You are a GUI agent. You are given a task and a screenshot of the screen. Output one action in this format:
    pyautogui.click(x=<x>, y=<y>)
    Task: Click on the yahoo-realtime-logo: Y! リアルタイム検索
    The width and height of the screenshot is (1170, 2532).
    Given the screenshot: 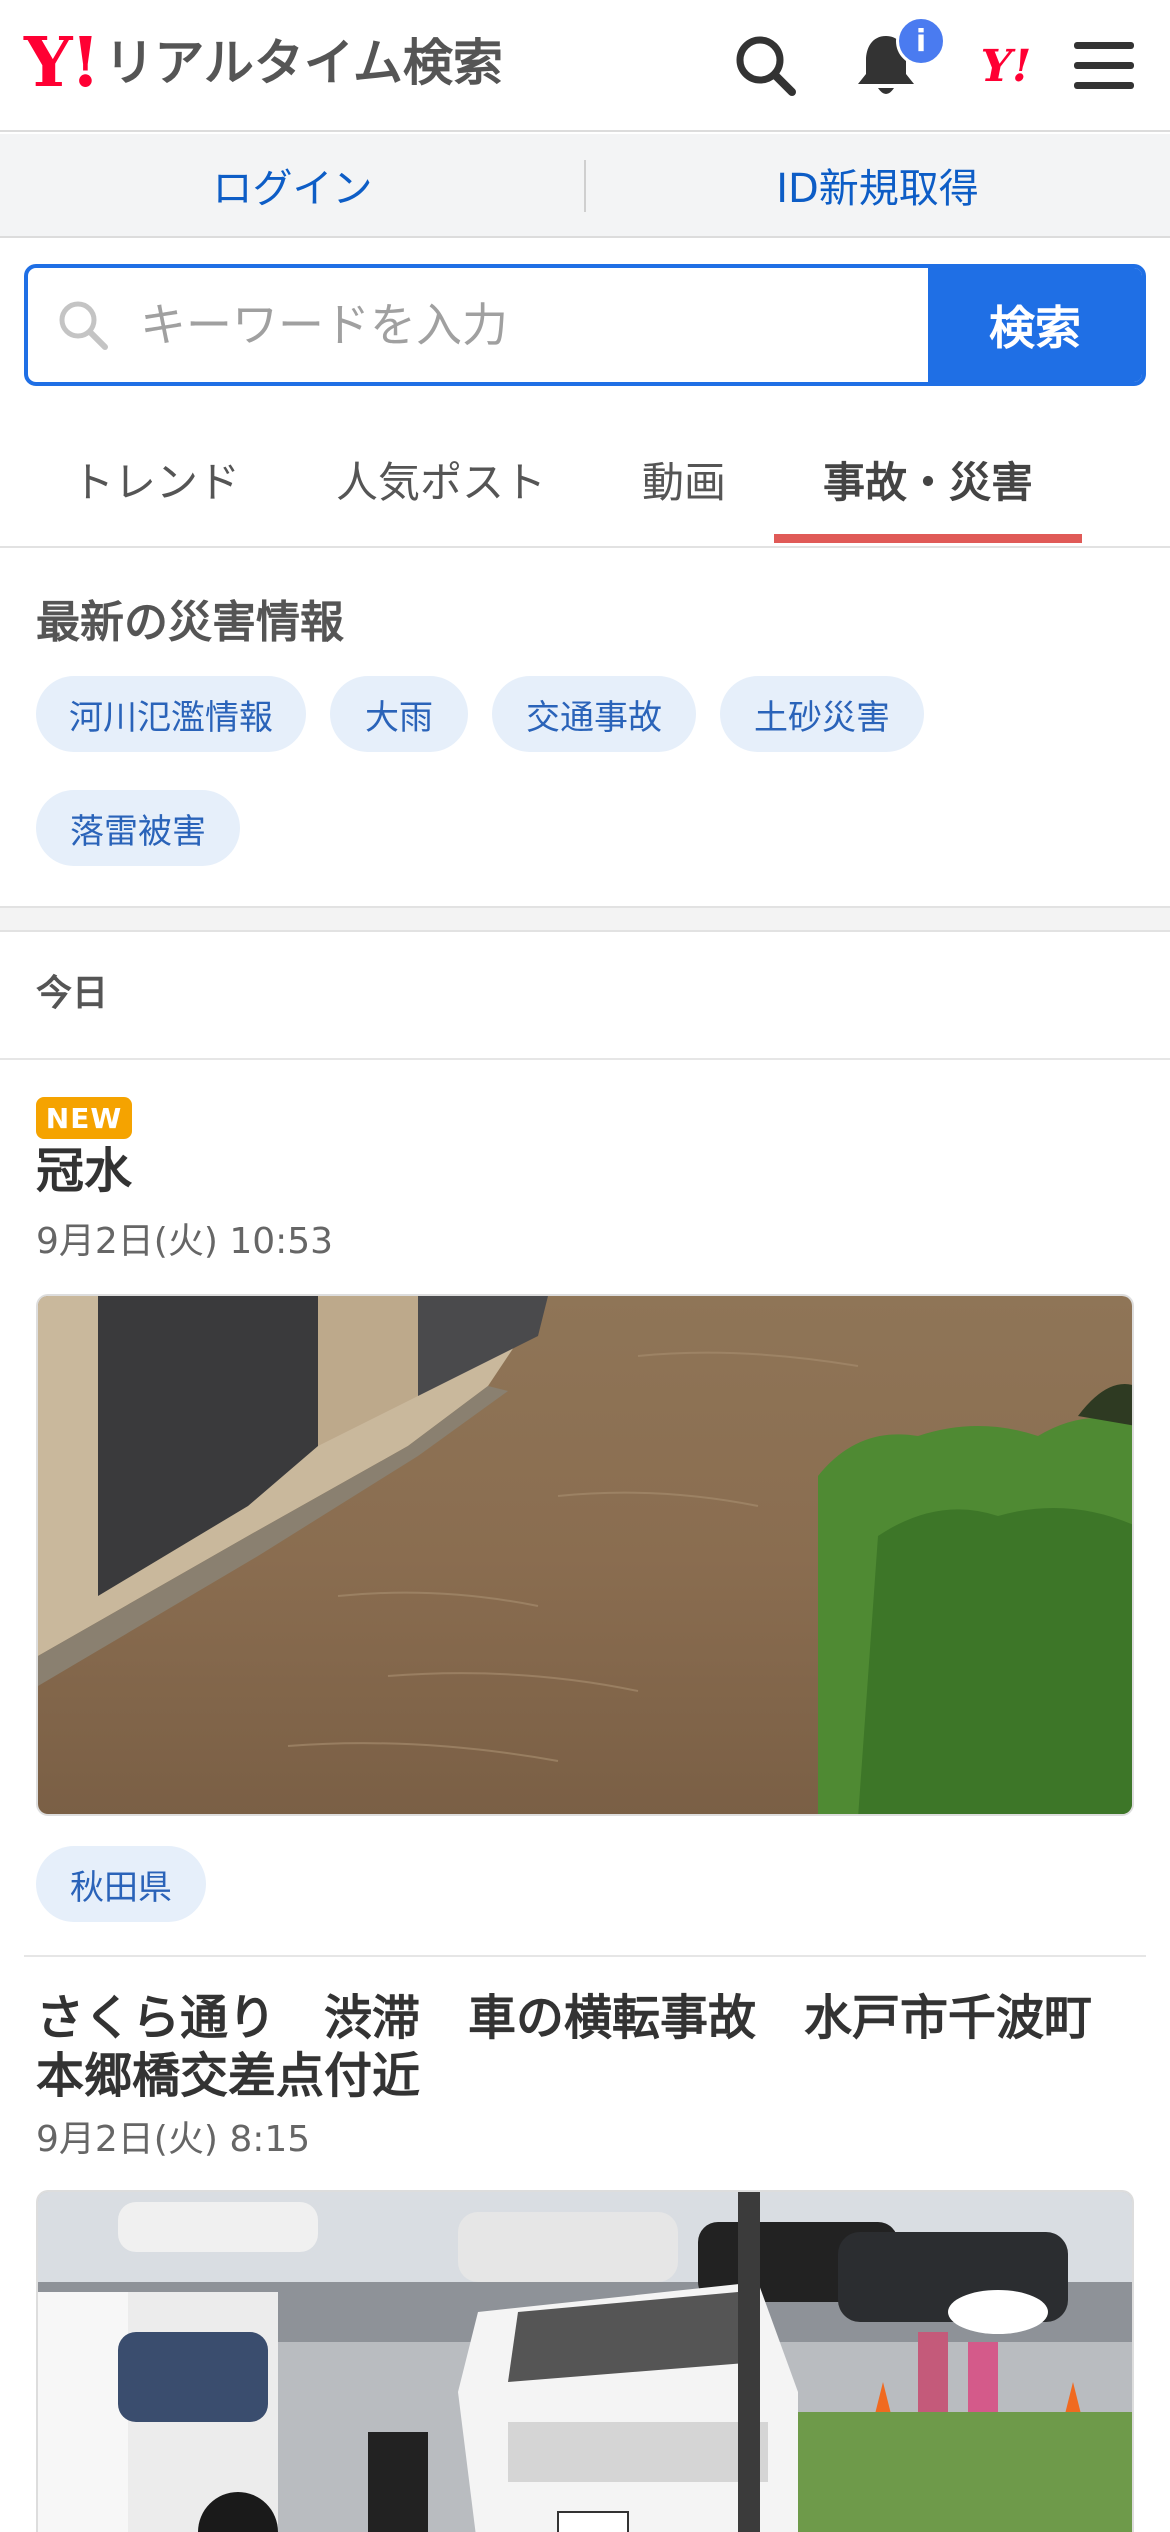 What is the action you would take?
    pyautogui.click(x=263, y=63)
    